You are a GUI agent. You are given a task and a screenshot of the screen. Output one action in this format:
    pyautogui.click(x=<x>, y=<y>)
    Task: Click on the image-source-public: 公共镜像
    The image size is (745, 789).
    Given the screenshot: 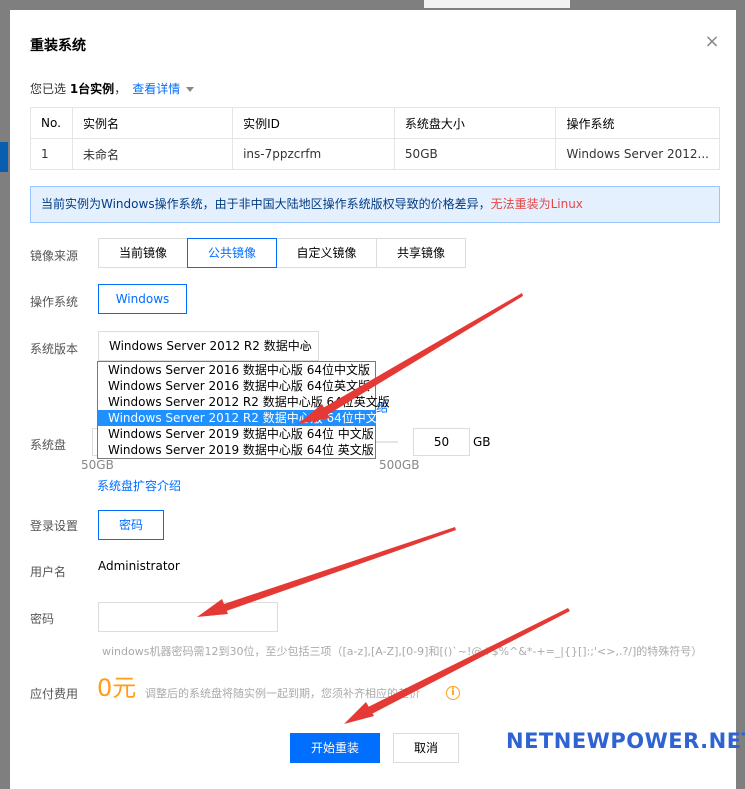 What is the action you would take?
    pyautogui.click(x=232, y=253)
    